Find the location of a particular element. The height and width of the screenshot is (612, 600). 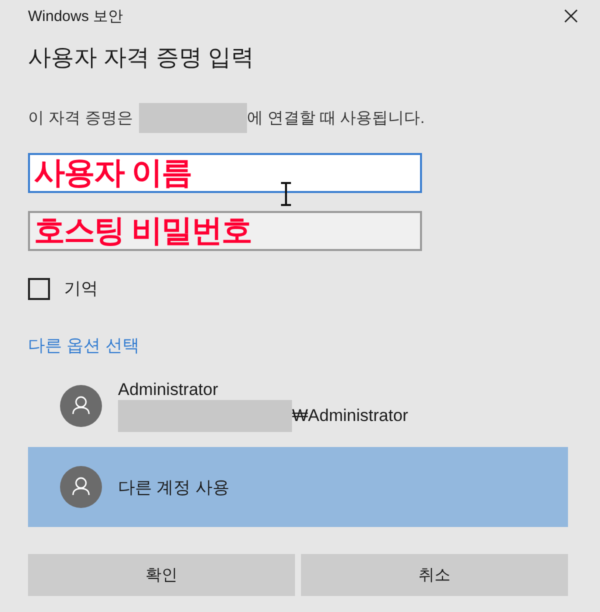

account-name: Administrator is located at coordinates (169, 390).